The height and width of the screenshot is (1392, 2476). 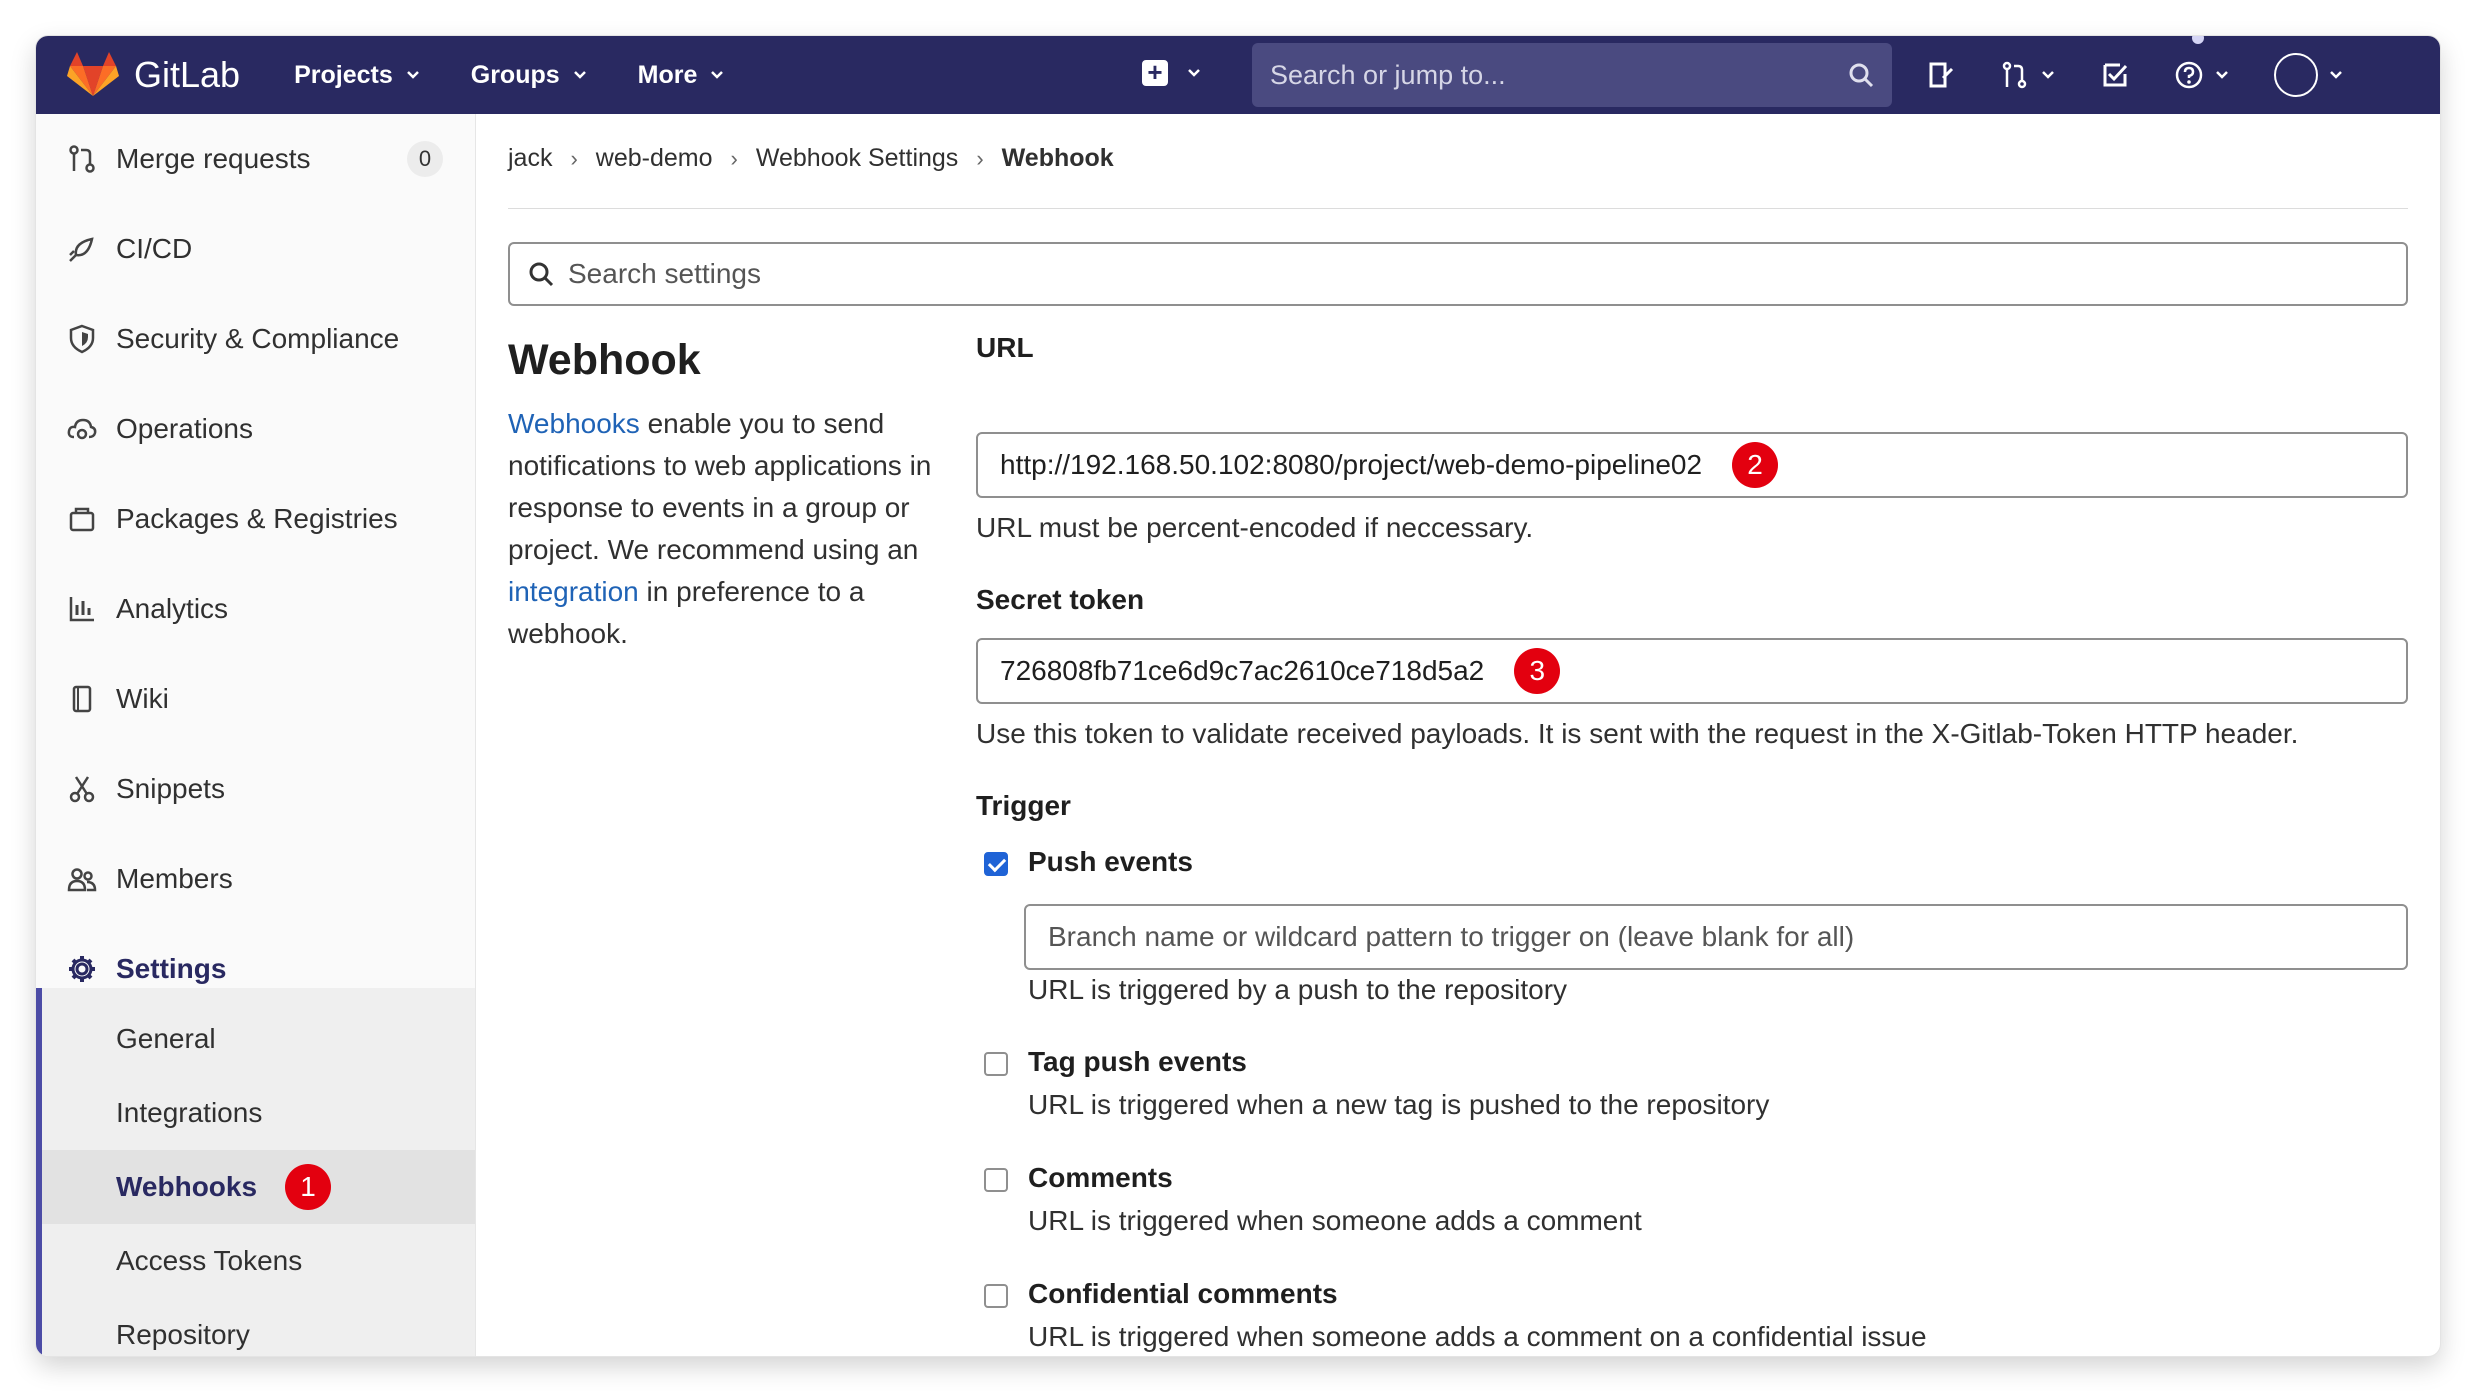 I want to click on sidebar-sub-access-tokens: Access Tokens, so click(x=258, y=1261).